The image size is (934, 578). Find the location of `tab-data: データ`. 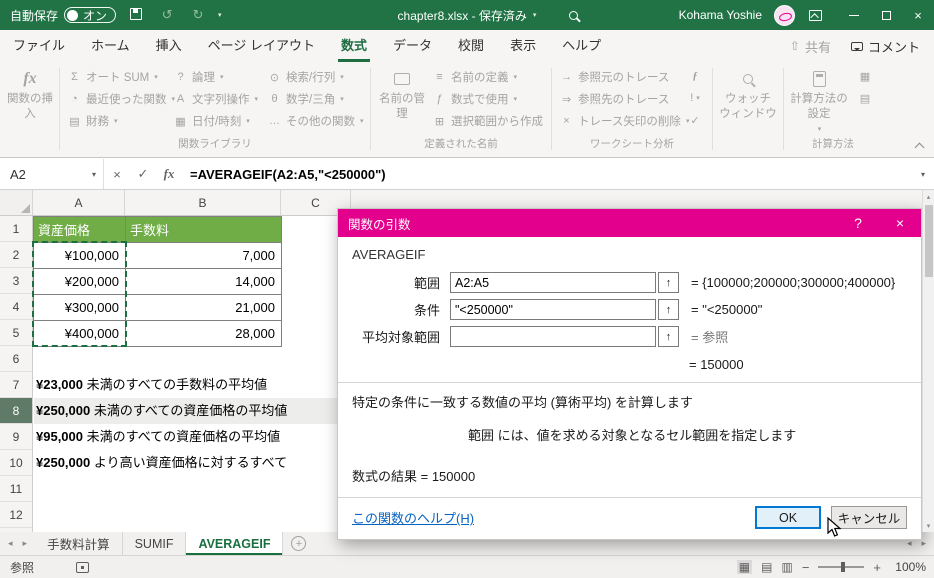

tab-data: データ is located at coordinates (412, 46).